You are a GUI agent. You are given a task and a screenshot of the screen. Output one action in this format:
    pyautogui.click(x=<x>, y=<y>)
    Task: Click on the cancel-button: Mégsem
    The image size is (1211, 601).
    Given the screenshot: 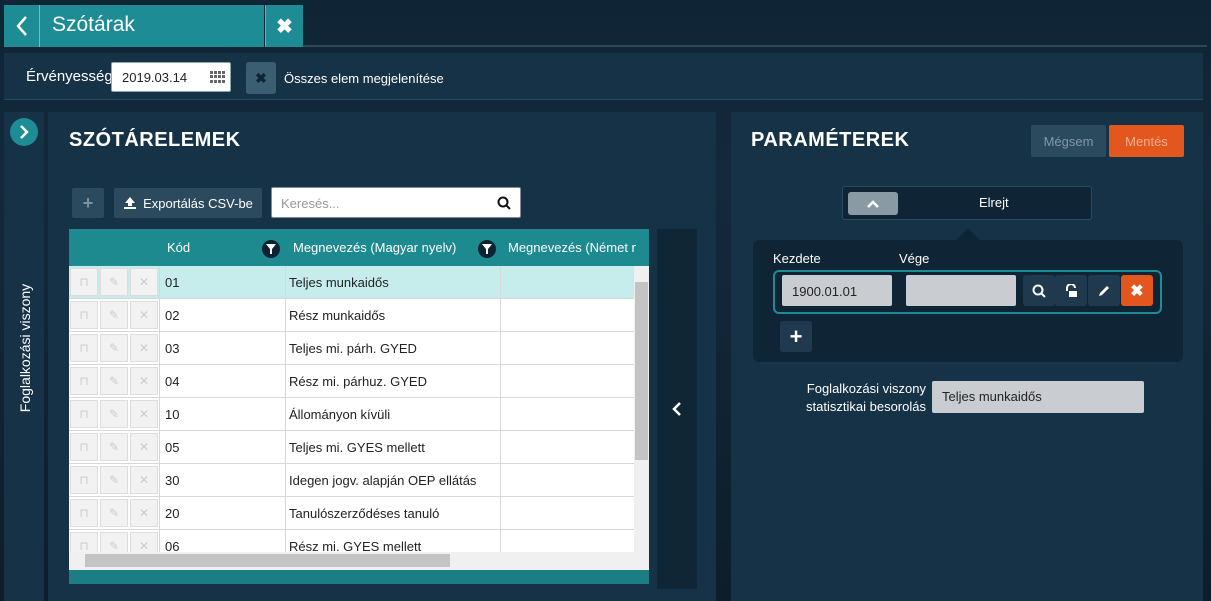 What is the action you would take?
    pyautogui.click(x=1068, y=141)
    